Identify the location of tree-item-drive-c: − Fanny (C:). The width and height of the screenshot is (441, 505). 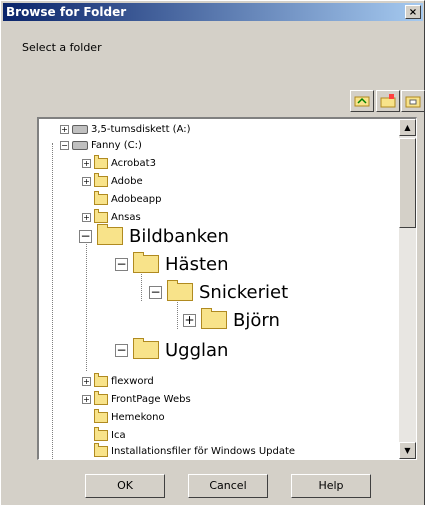
(101, 145).